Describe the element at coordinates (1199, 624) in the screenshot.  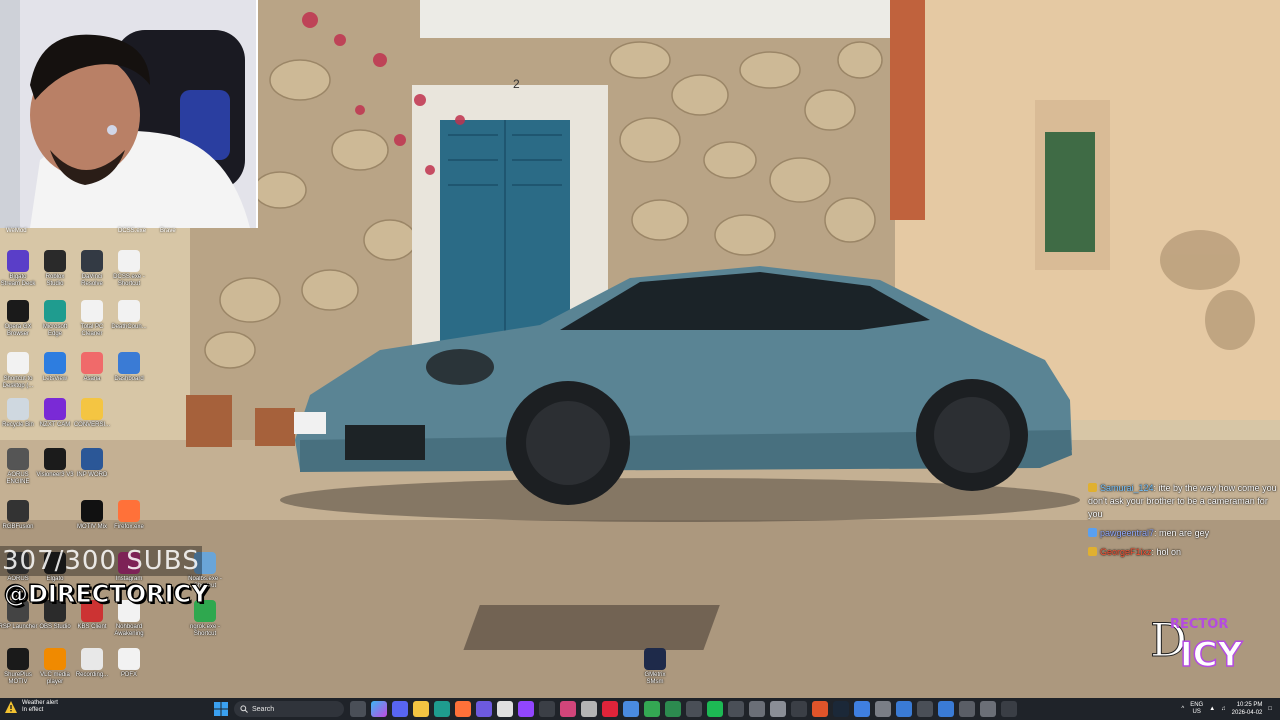
I see `logo-text-top: RECTOR` at that location.